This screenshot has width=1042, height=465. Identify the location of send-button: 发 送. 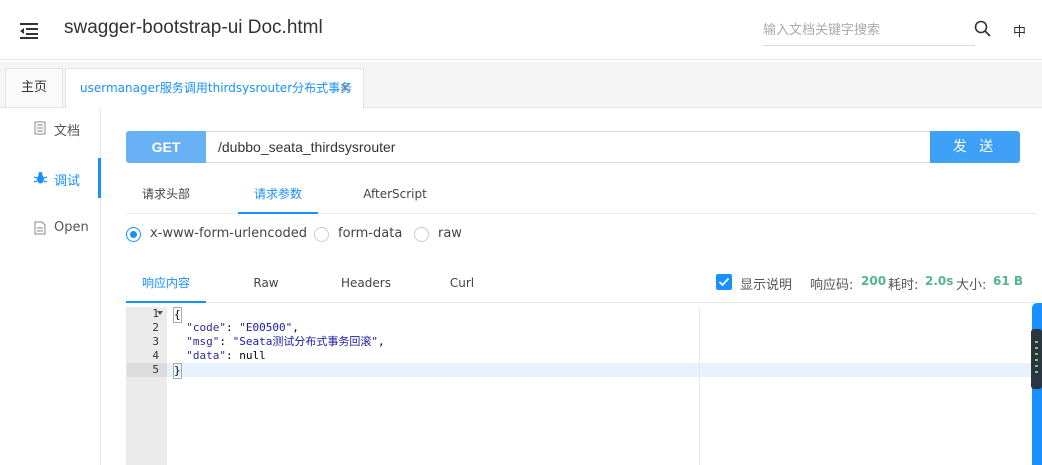
(975, 147).